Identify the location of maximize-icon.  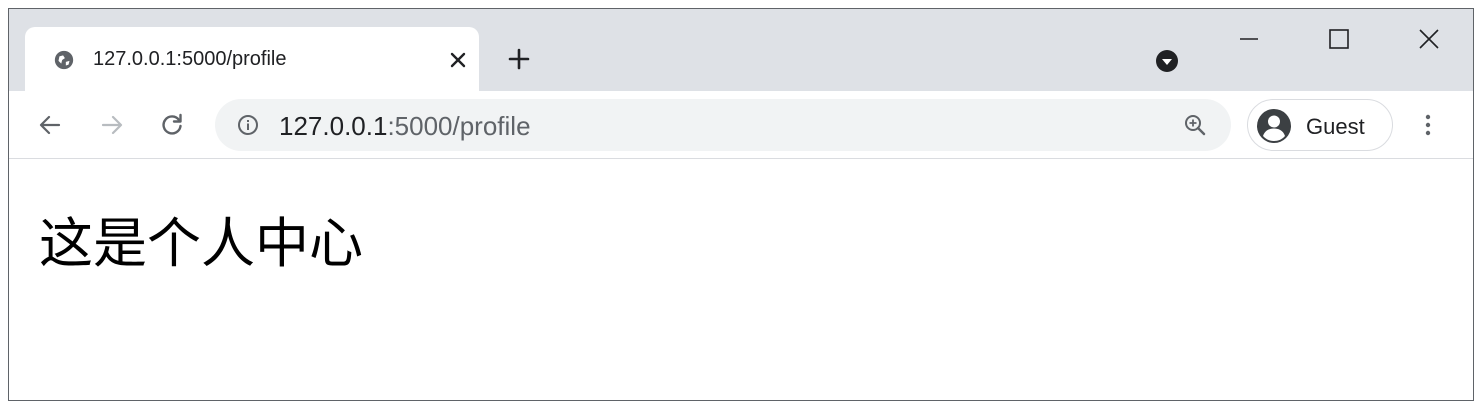
(1339, 39).